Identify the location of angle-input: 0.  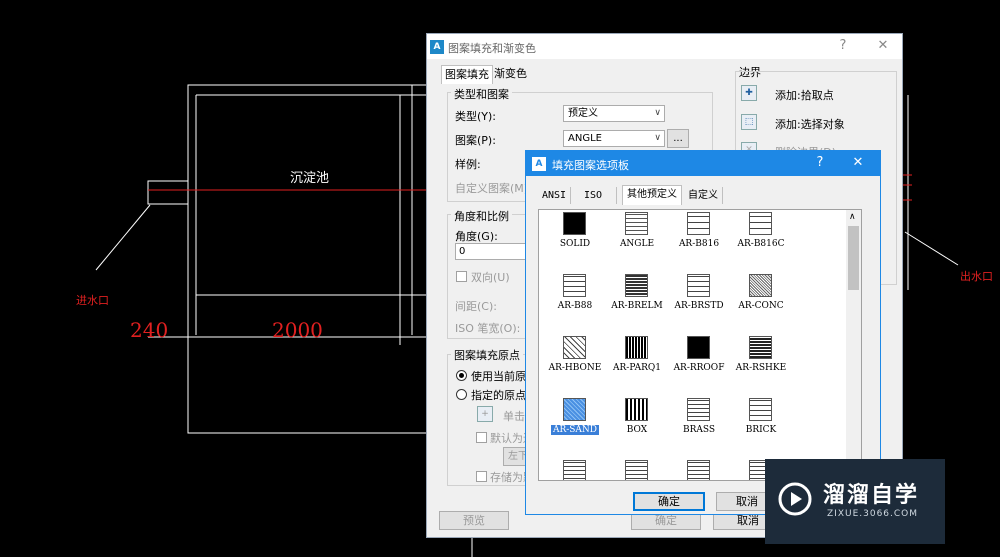
(491, 251).